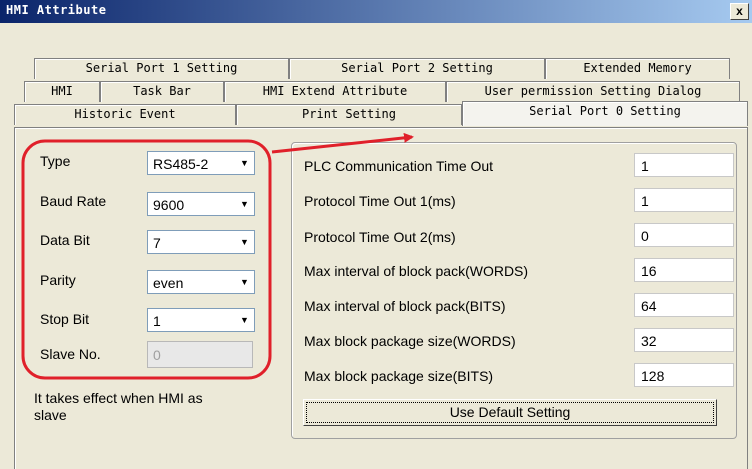  I want to click on tab-task-bar: Task Bar, so click(162, 91).